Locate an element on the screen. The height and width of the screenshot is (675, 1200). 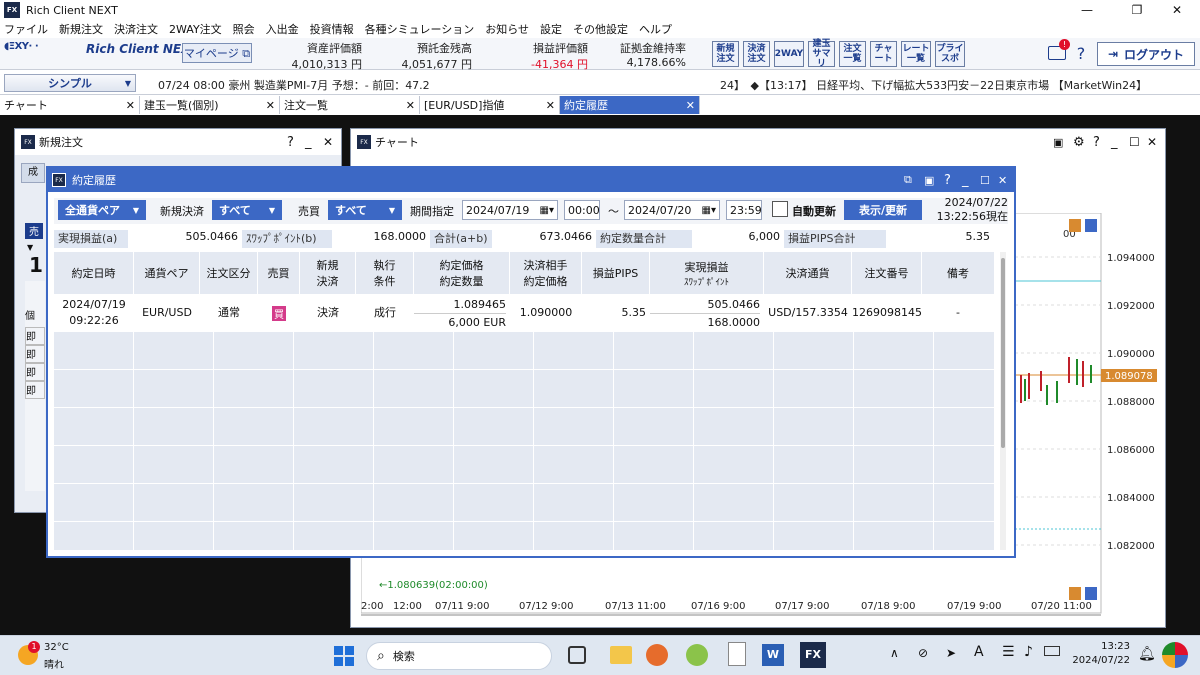
auto-refresh-checkbox is located at coordinates (780, 209).